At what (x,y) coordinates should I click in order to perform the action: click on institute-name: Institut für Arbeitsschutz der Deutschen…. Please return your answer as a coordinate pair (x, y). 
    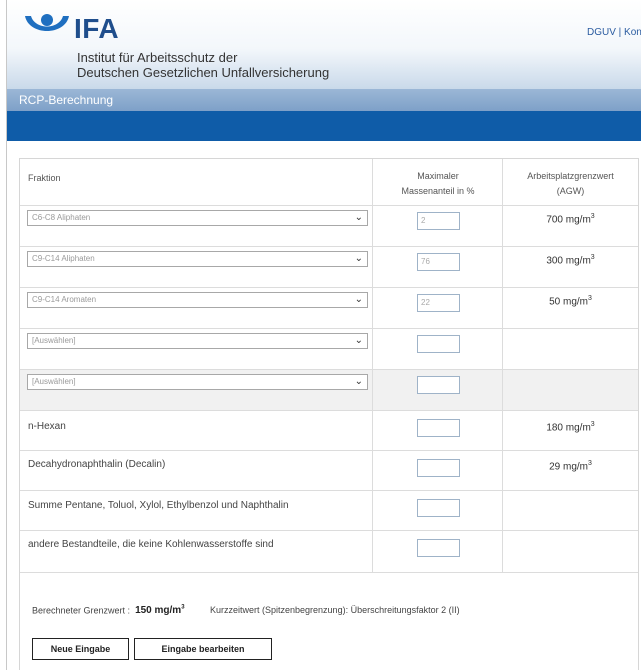
    Looking at the image, I should click on (203, 65).